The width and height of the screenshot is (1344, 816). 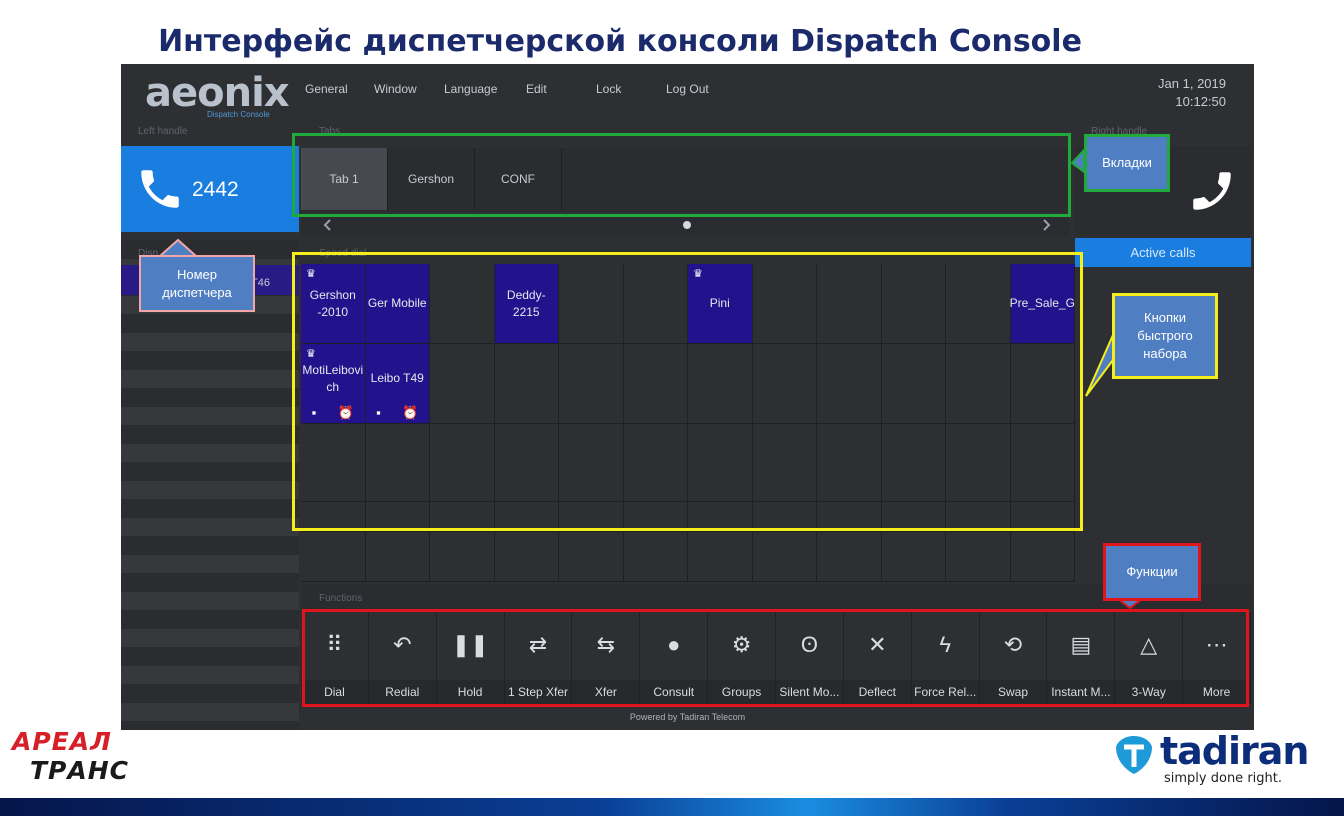 I want to click on tadiran-logo: tadiran, so click(x=1234, y=751).